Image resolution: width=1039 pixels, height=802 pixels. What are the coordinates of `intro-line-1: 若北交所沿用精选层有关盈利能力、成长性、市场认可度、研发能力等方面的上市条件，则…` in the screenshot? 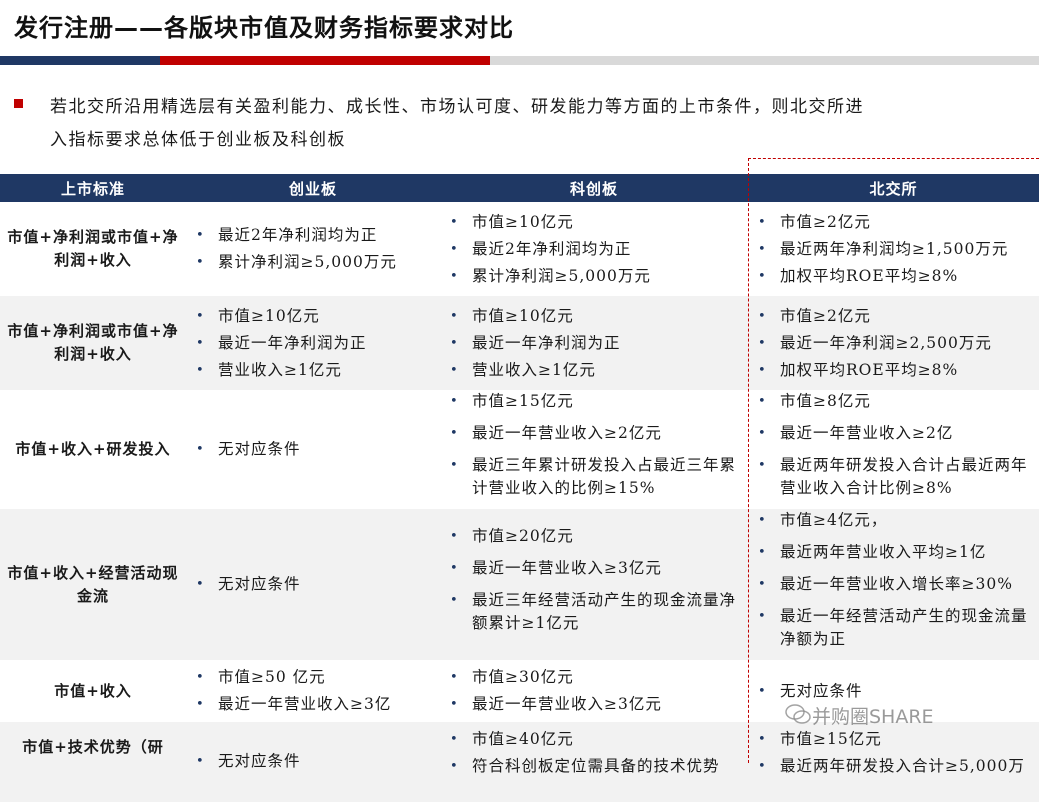 It's located at (457, 107).